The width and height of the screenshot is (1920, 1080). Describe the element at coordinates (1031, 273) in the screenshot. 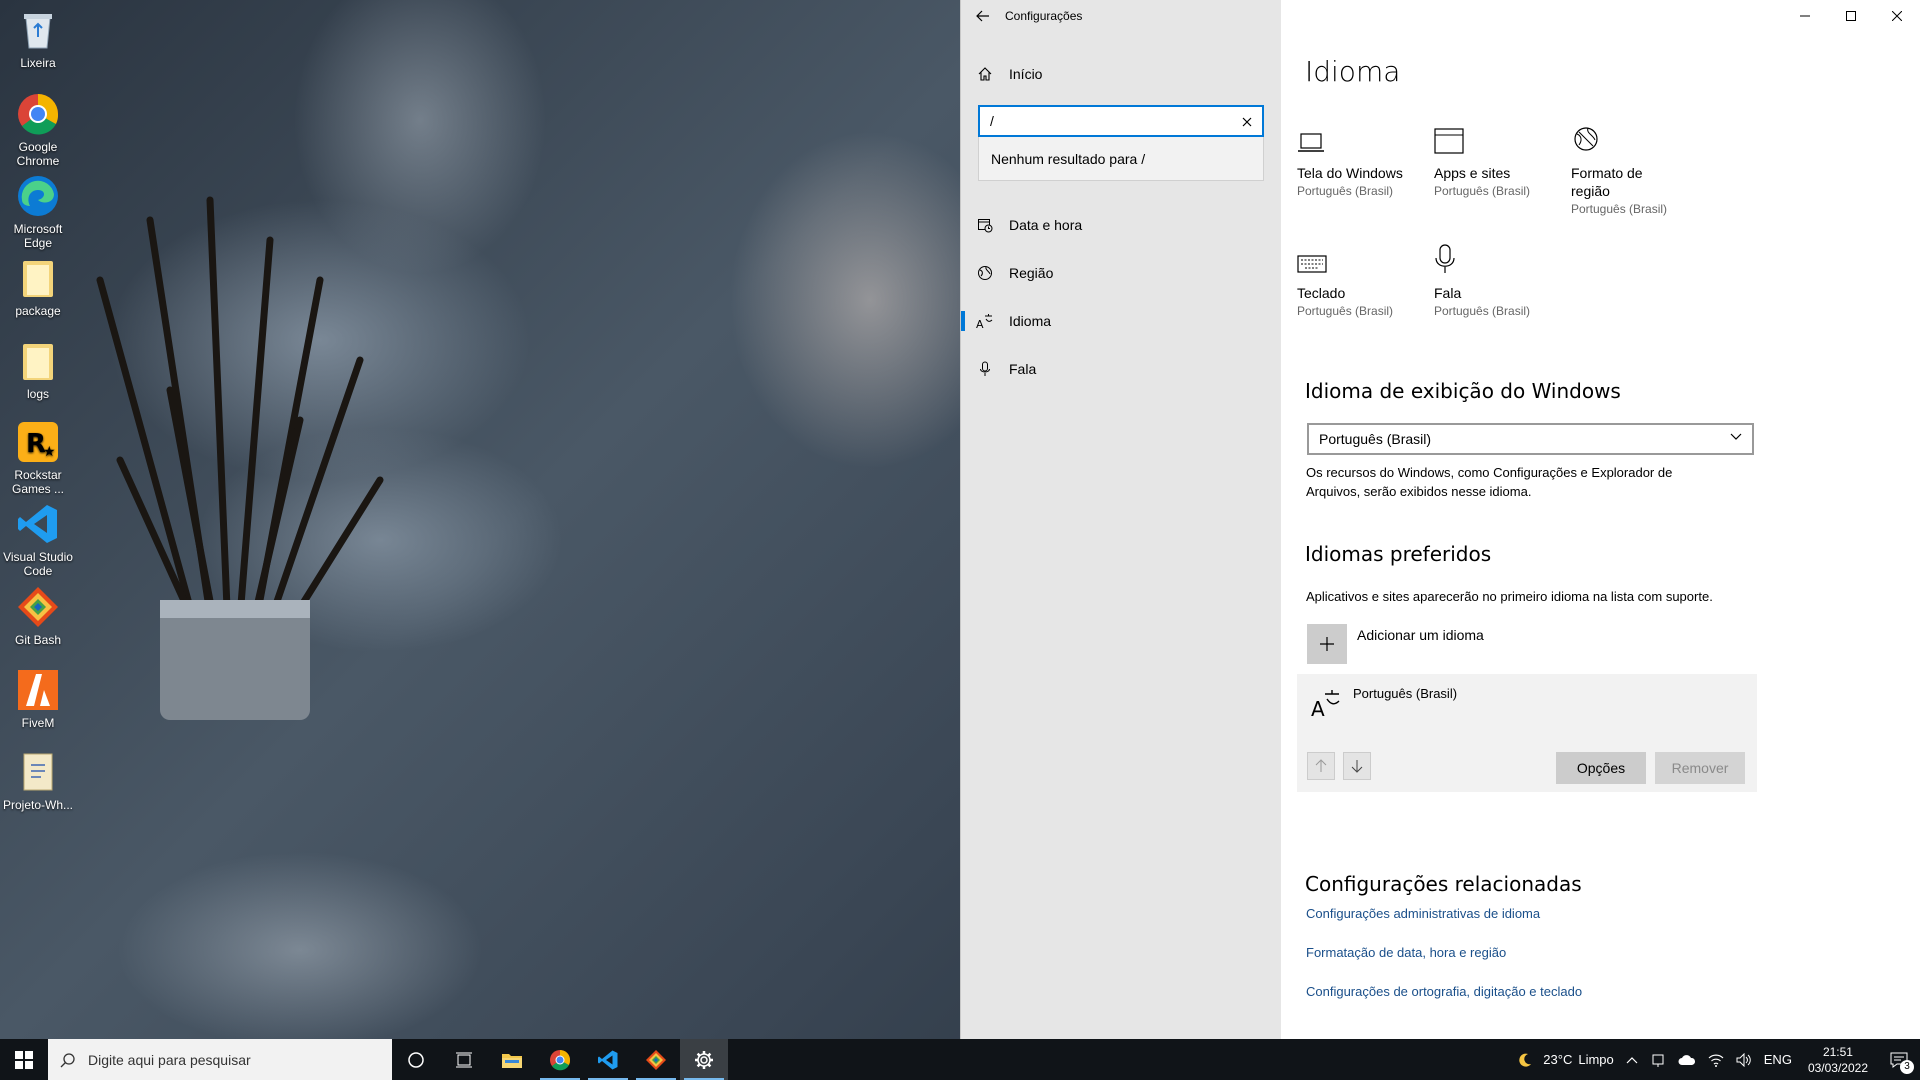

I see `sidebar-item-label: Região` at that location.